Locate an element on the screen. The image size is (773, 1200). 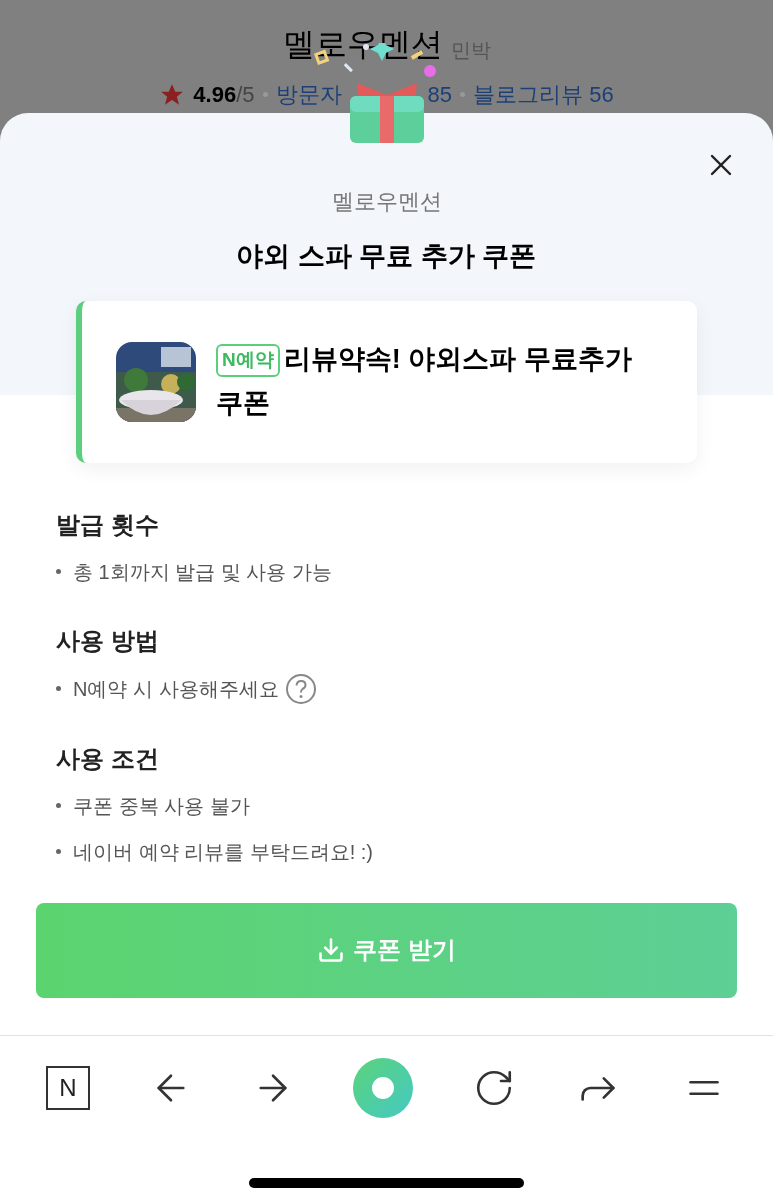
blog-reviews-link: 블로그리뷰 56 is located at coordinates (543, 94).